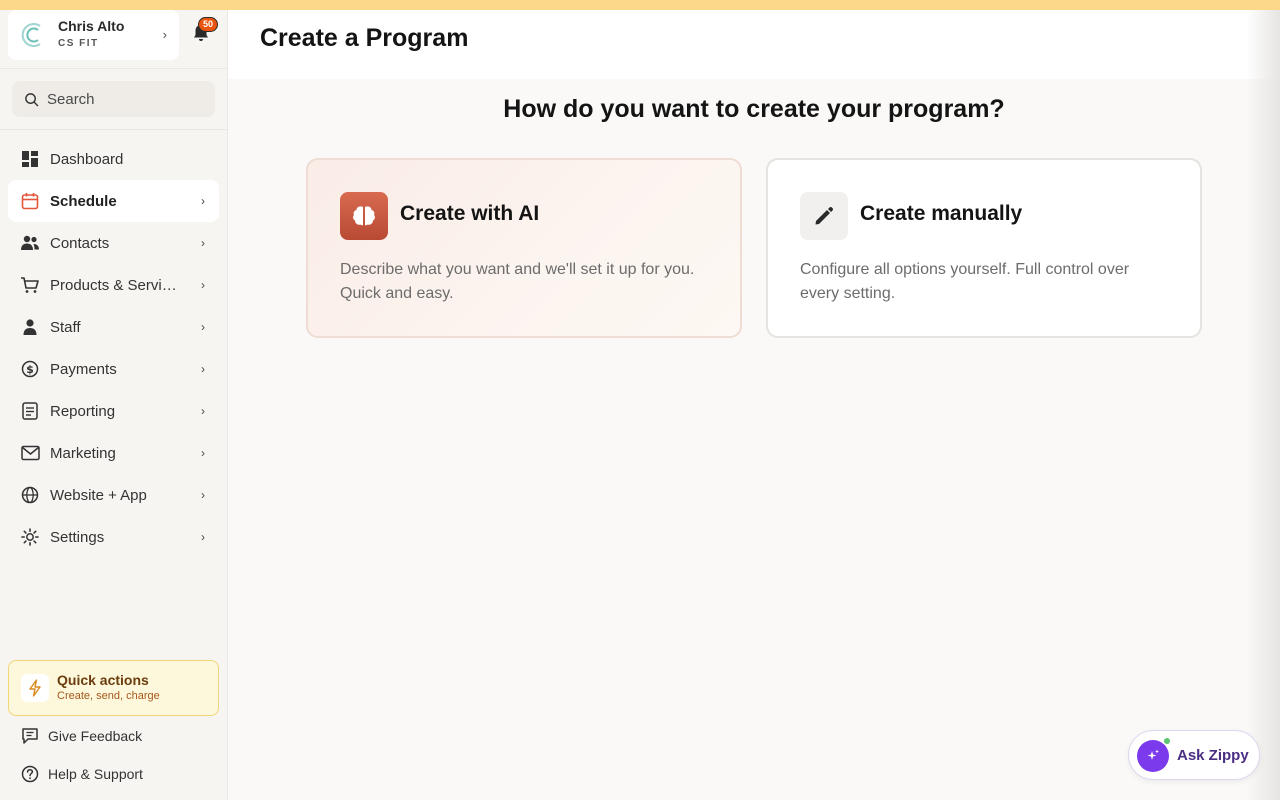 This screenshot has width=1280, height=800. I want to click on account-org: CS FIT, so click(78, 43).